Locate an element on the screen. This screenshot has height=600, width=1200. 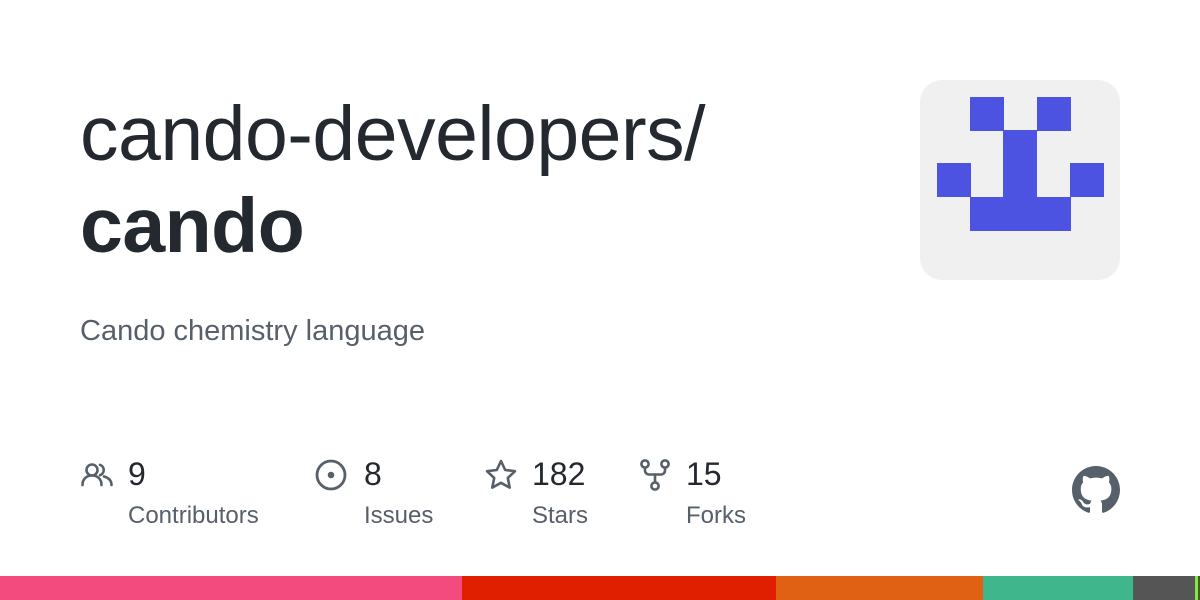
issue-opened-icon is located at coordinates (331, 475).